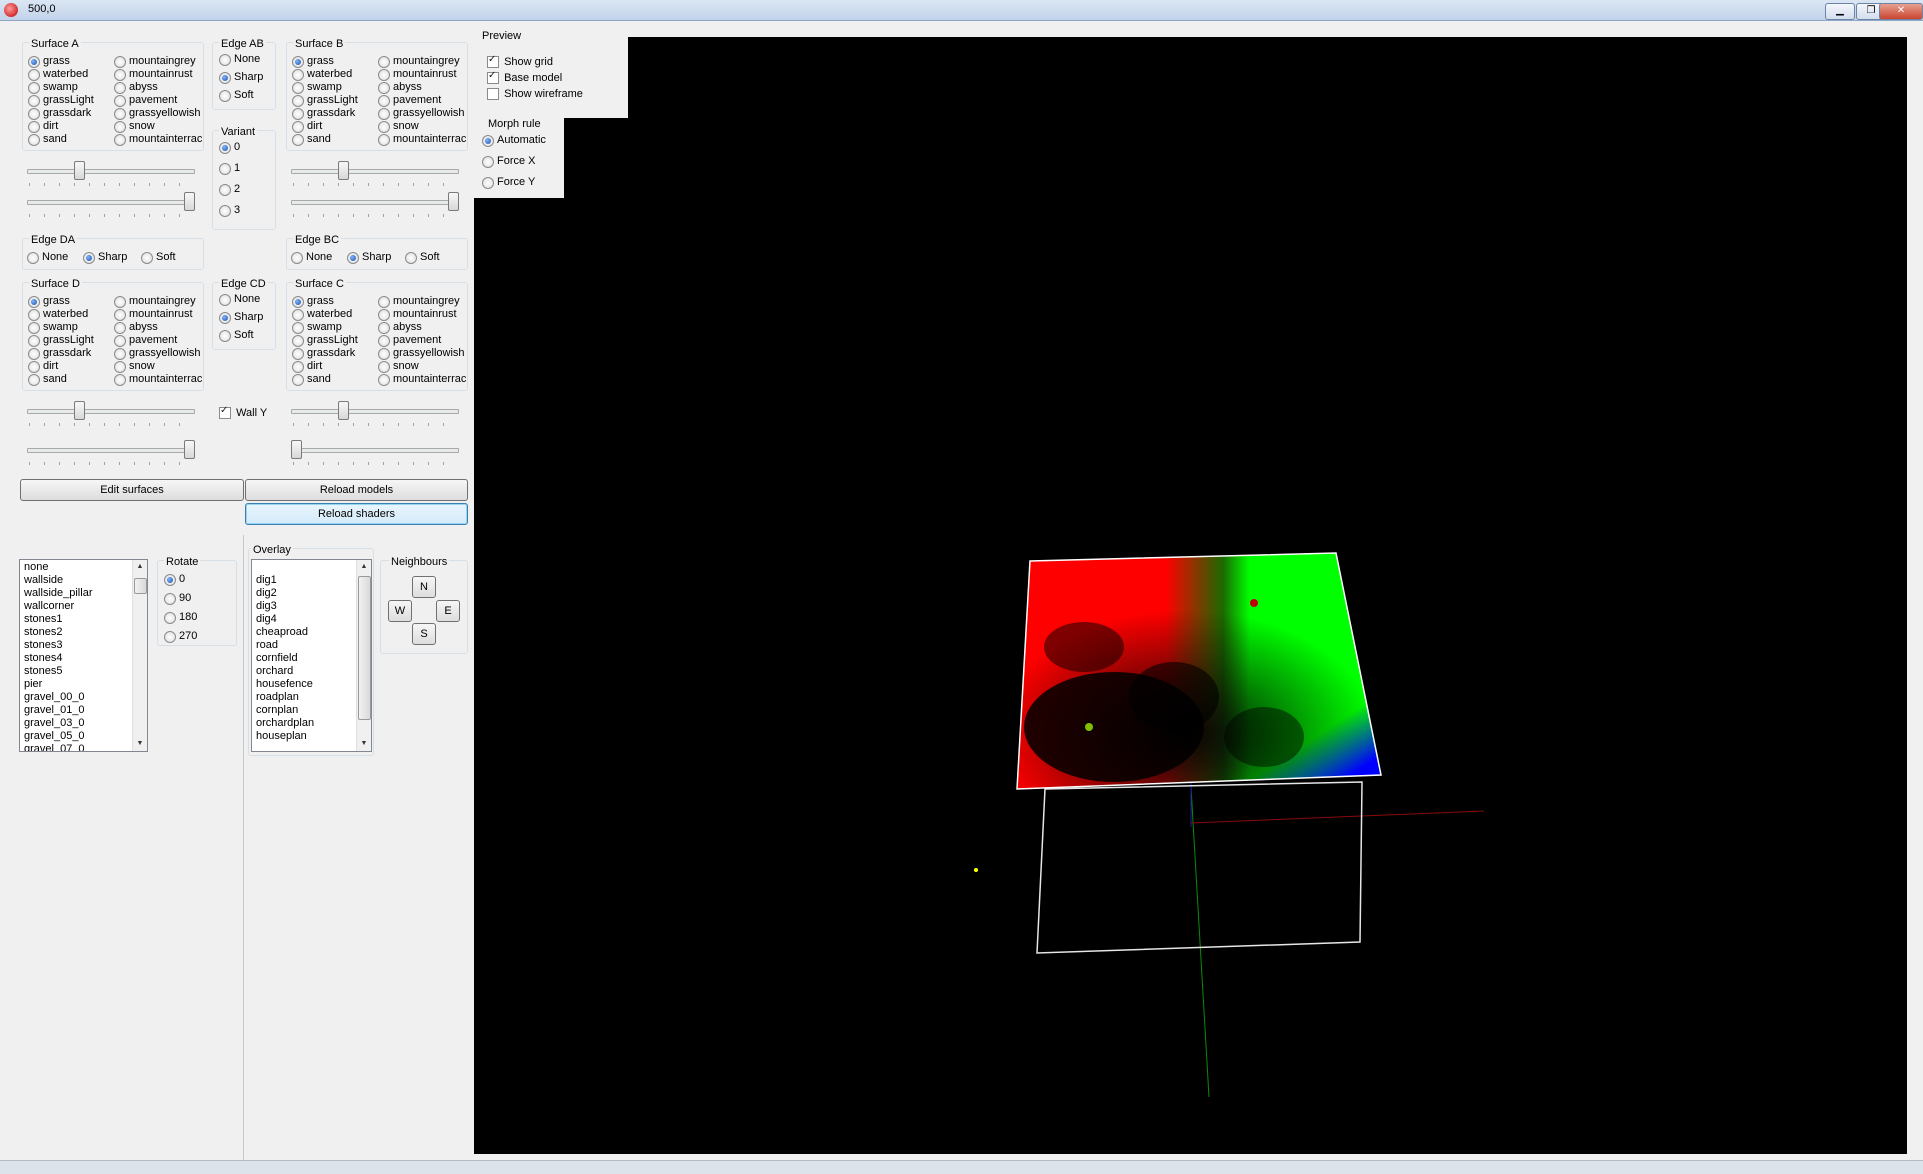  Describe the element at coordinates (421, 353) in the screenshot. I see `surface-c-option-grassyellowish: grassyellowish` at that location.